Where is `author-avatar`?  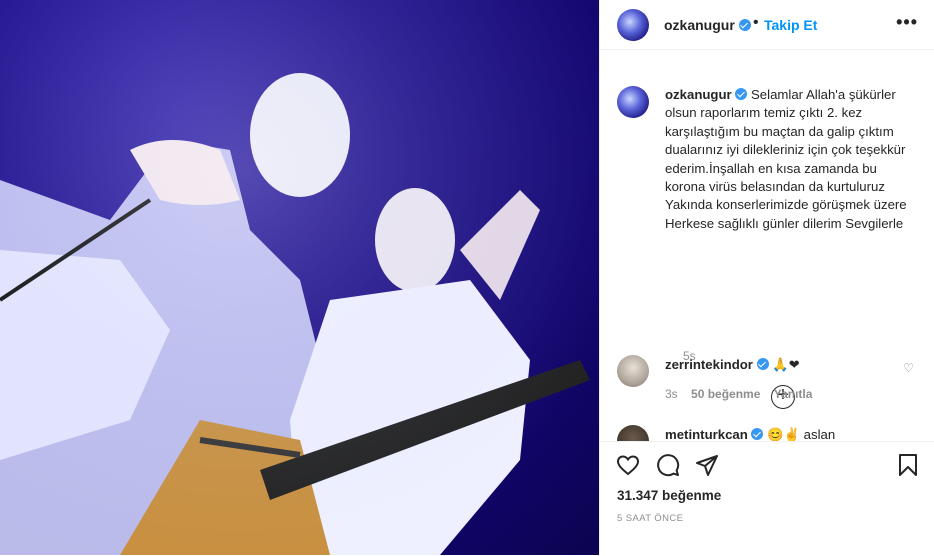
author-avatar is located at coordinates (633, 25).